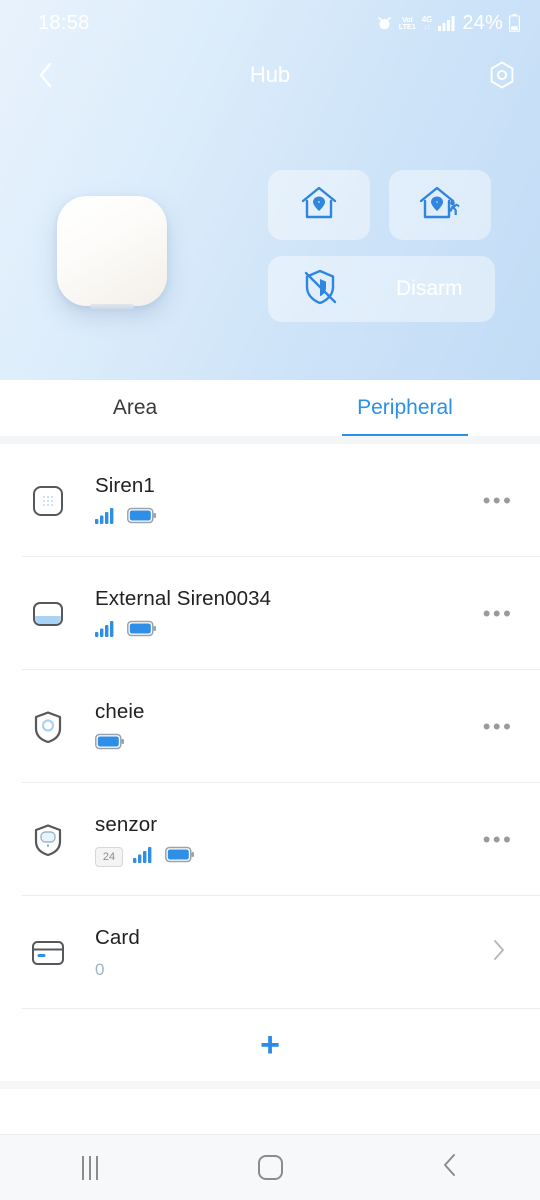 This screenshot has width=540, height=1200. I want to click on recents-button, so click(90, 1168).